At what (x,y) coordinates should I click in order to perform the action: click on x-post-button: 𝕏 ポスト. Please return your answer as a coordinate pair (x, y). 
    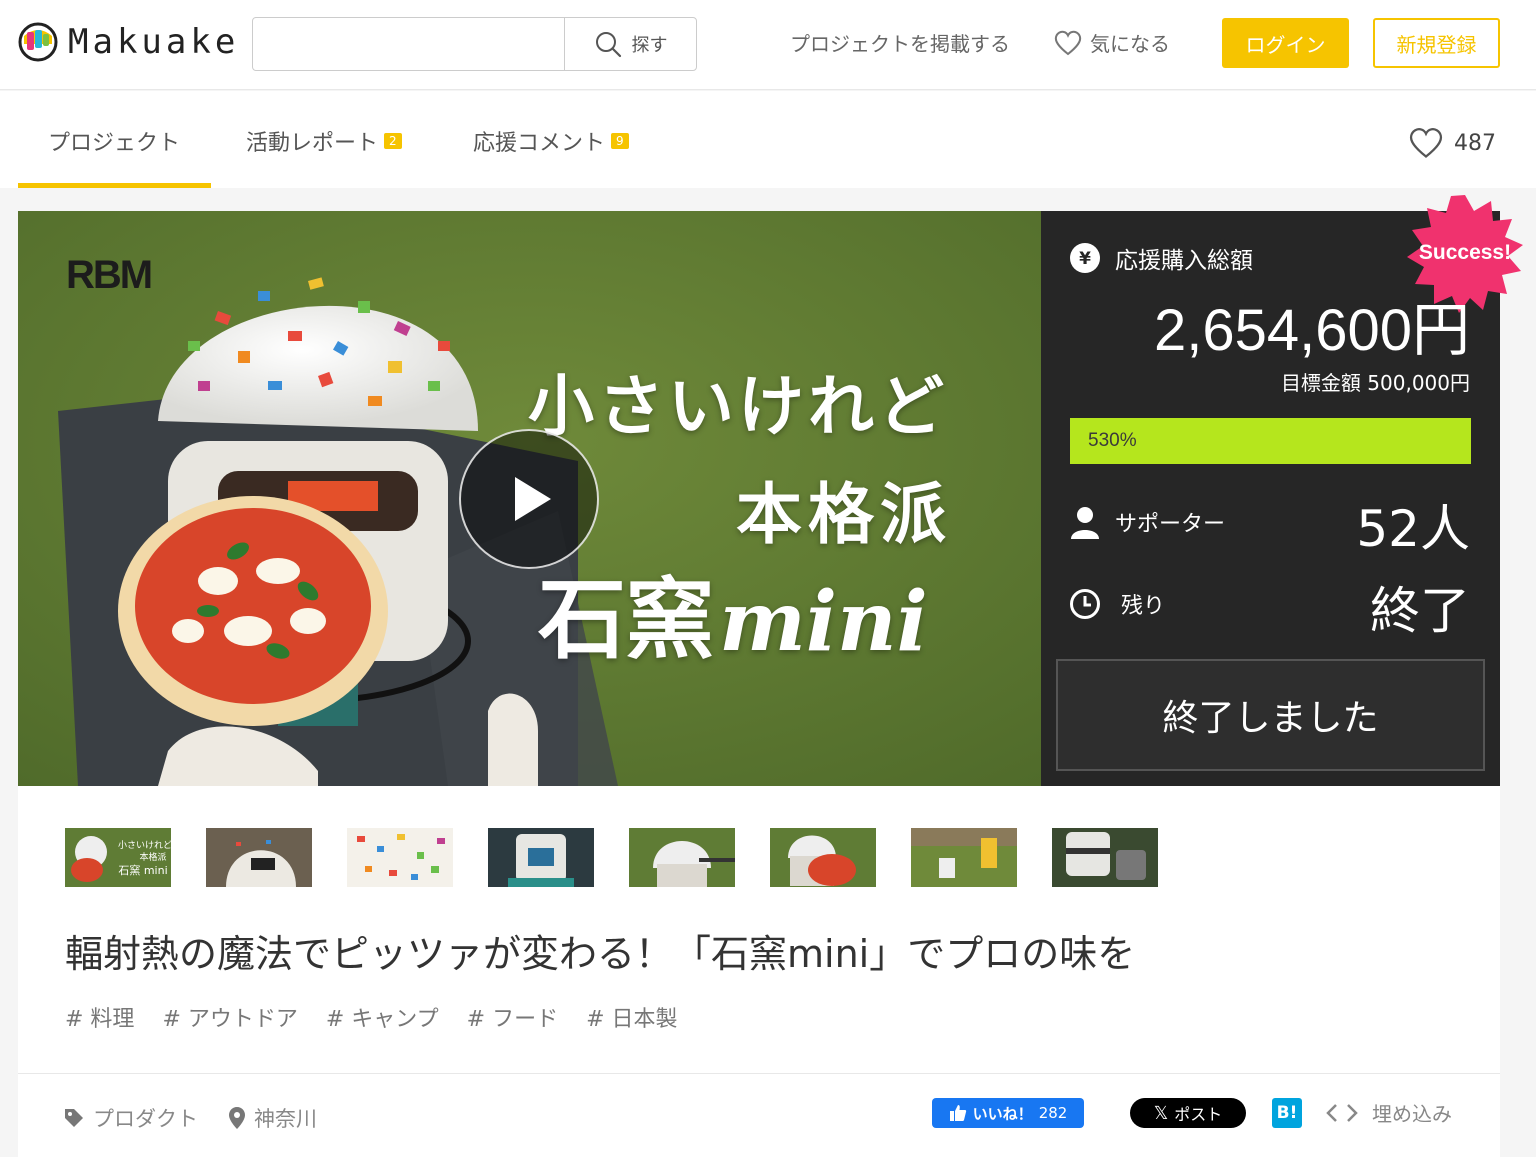
    Looking at the image, I should click on (1188, 1113).